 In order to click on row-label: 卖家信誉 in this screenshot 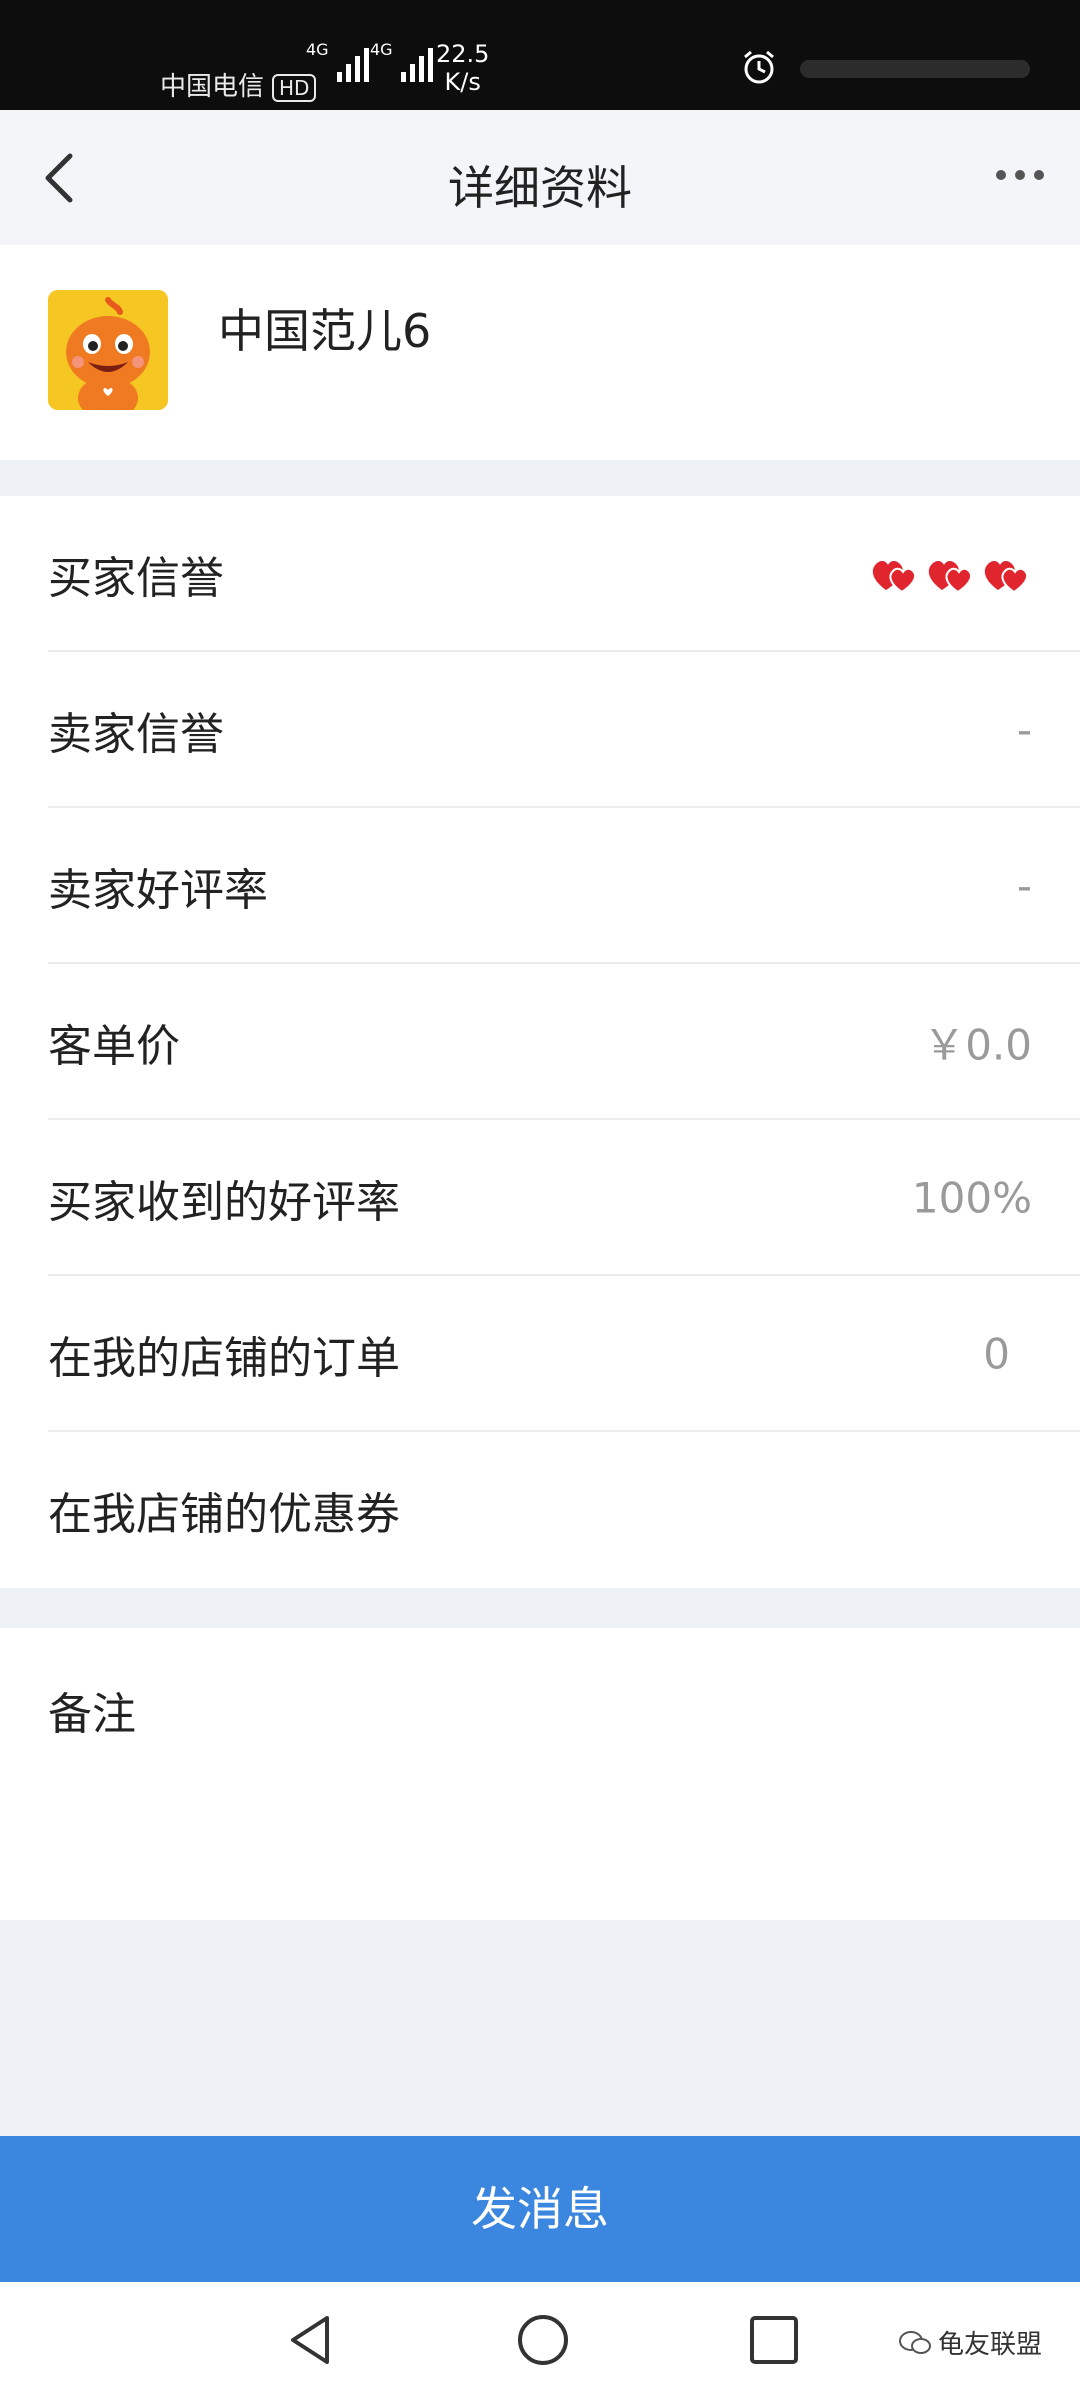, I will do `click(136, 734)`.